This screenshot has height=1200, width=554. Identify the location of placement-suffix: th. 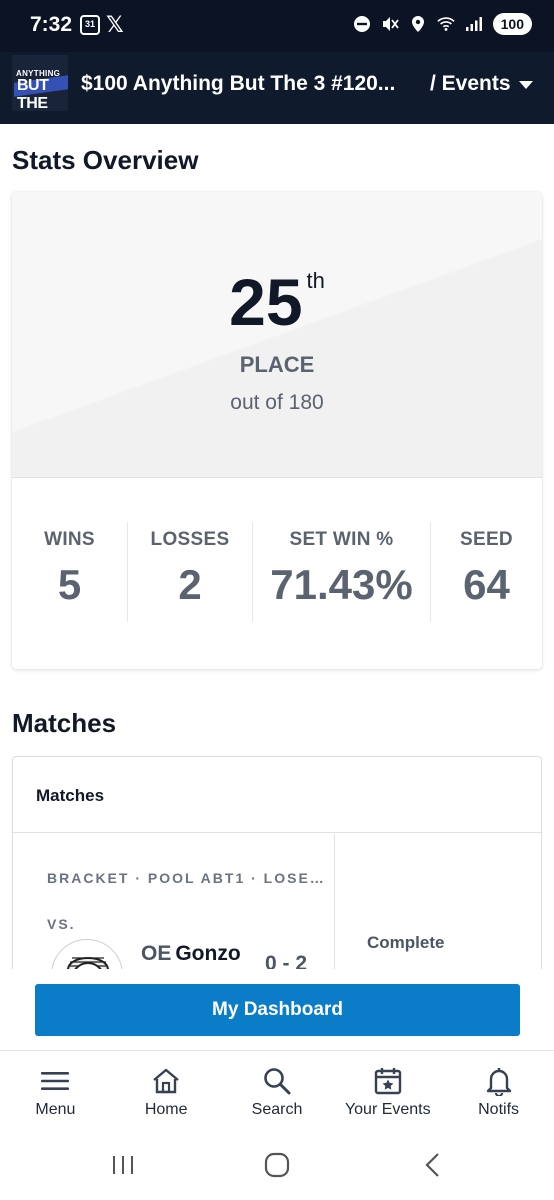
(315, 280).